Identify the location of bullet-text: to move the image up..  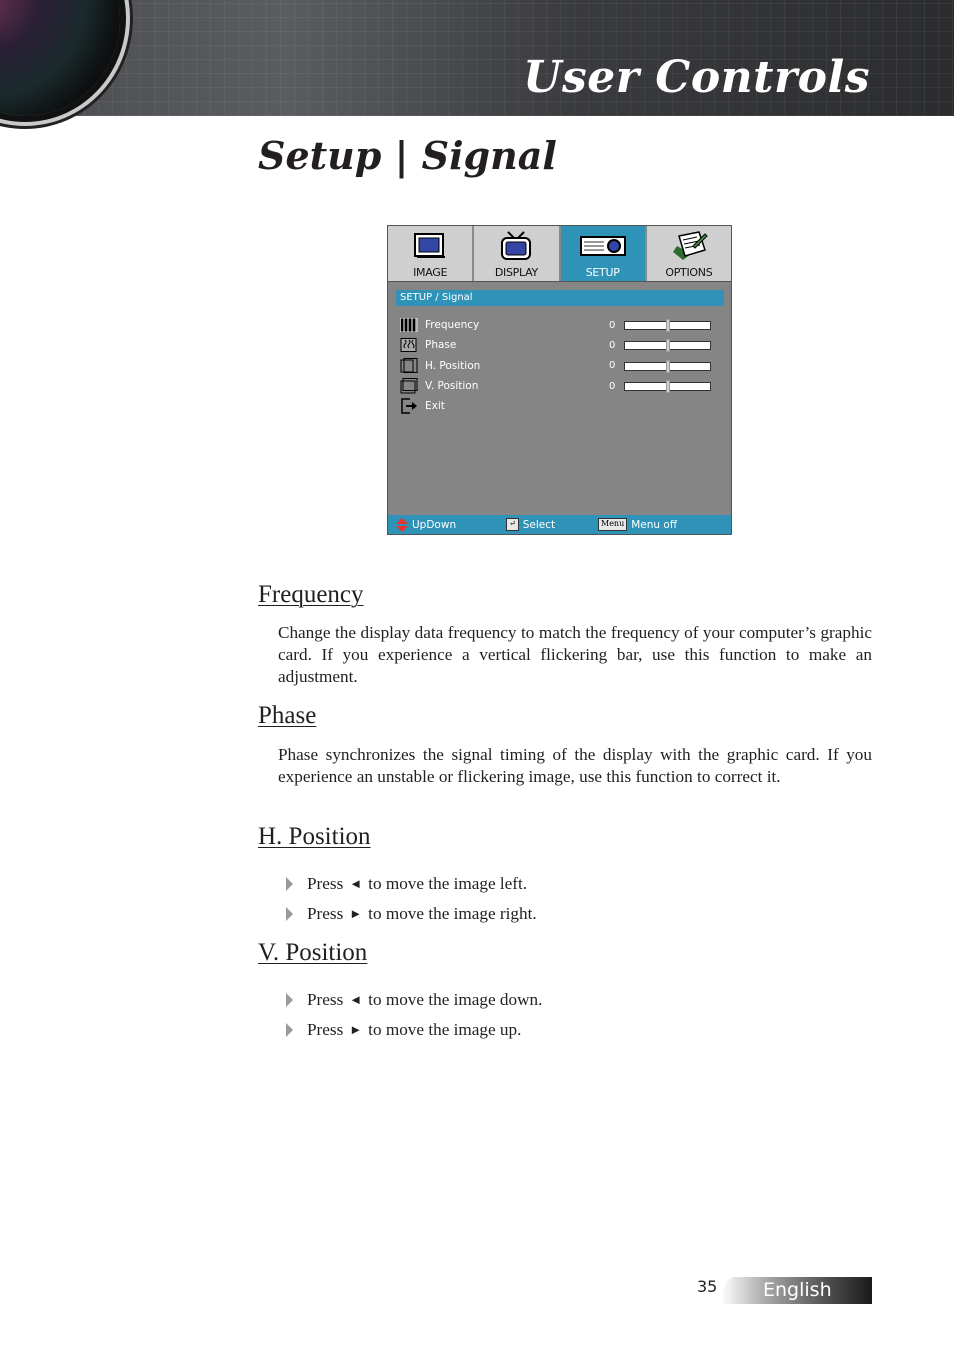
(445, 1029).